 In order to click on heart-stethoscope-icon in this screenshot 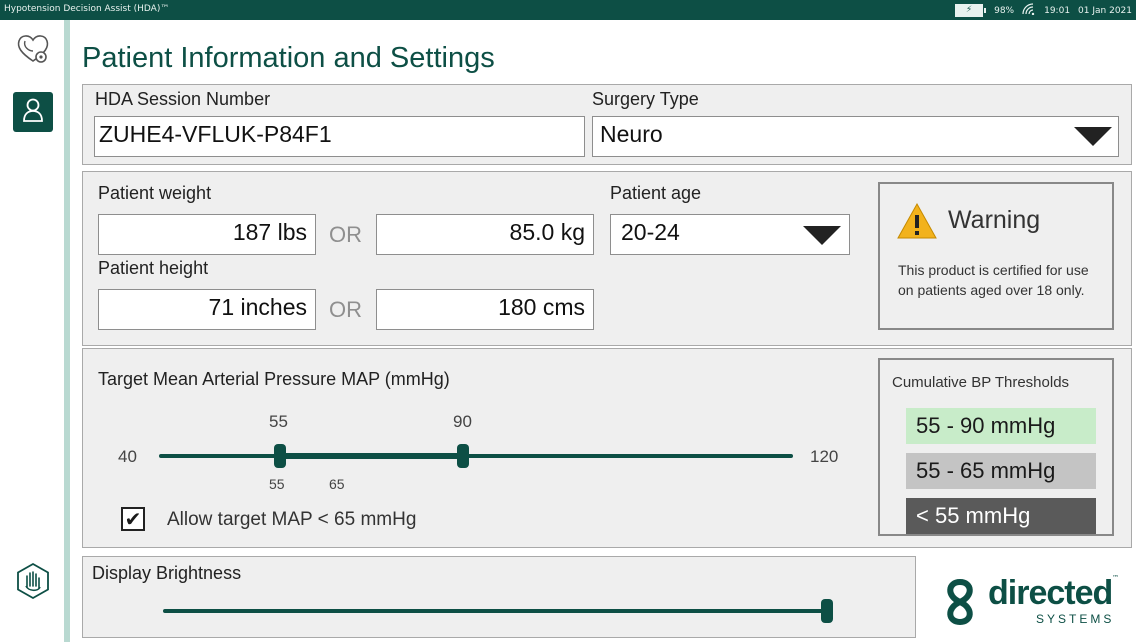, I will do `click(33, 49)`.